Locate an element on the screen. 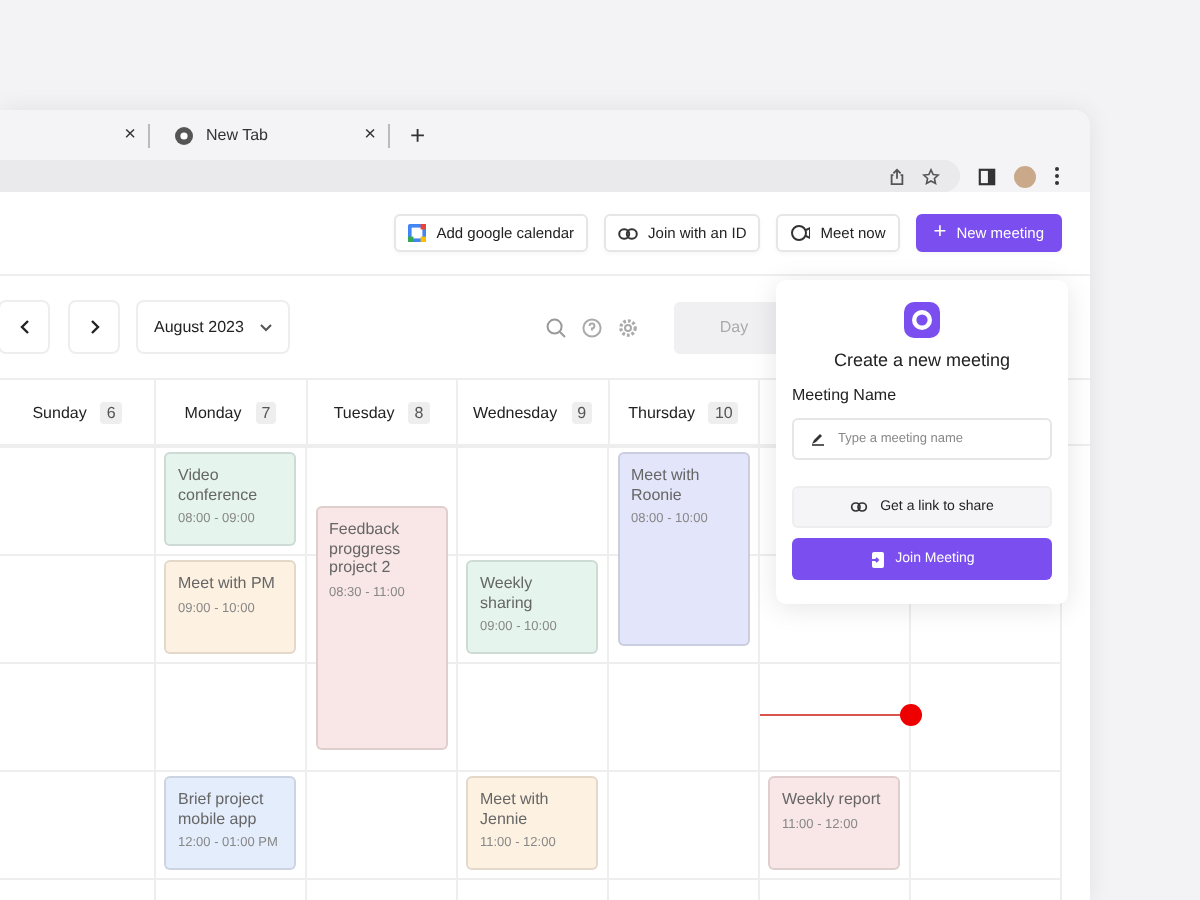  share-icon is located at coordinates (897, 176).